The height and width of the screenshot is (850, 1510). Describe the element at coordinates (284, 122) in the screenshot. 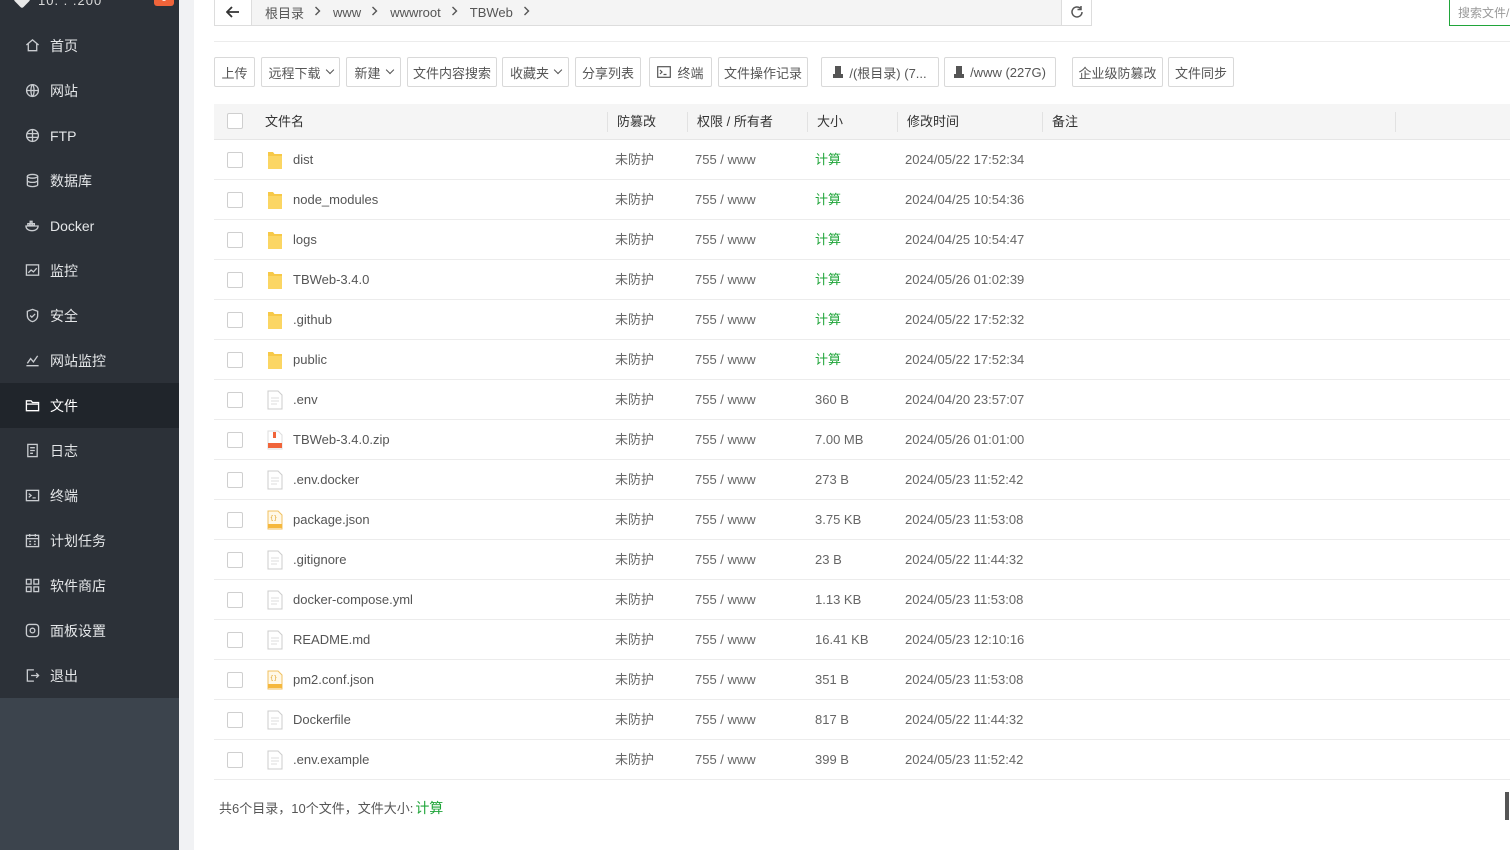

I see `col-name: 文件名` at that location.